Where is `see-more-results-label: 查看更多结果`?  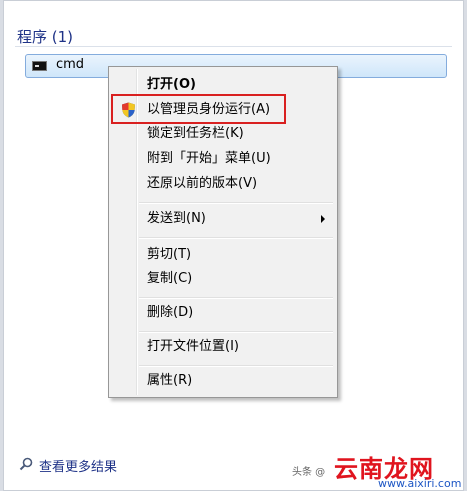
see-more-results-label: 查看更多结果 is located at coordinates (78, 467).